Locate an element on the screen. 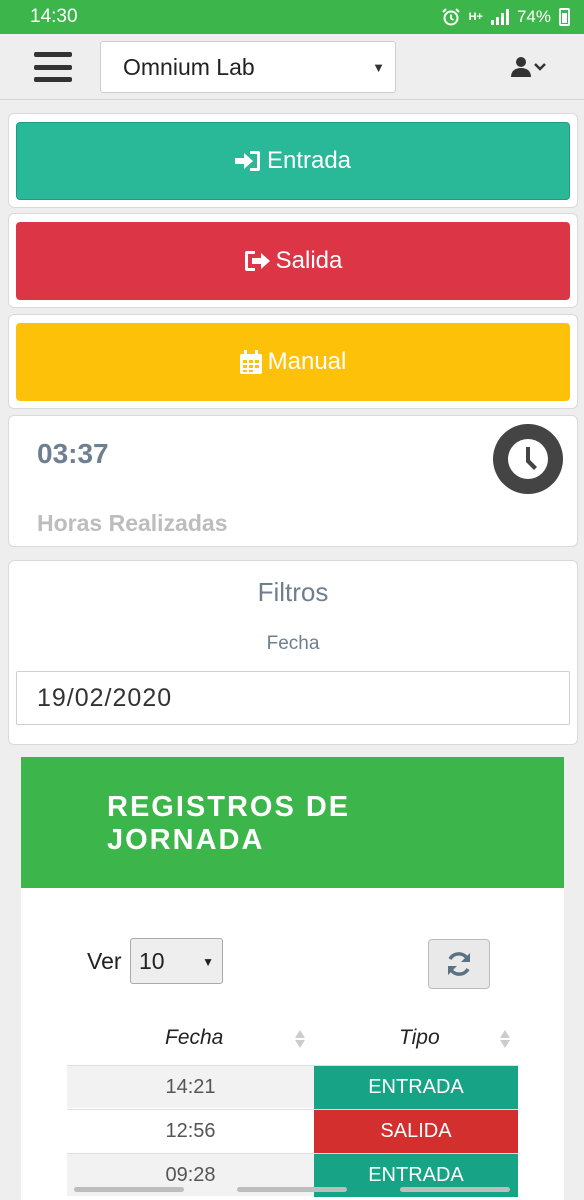 This screenshot has width=584, height=1200. top-bar: Omnium Lab ▼ is located at coordinates (292, 67).